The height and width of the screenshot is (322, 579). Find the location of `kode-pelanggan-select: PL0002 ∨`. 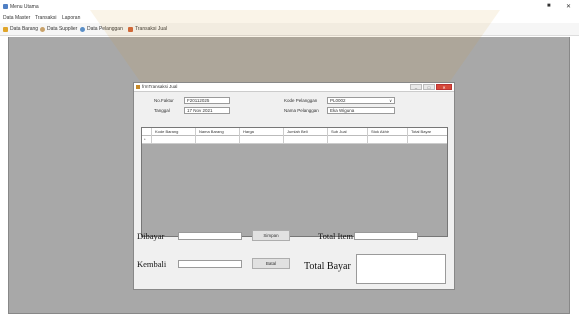

kode-pelanggan-select: PL0002 ∨ is located at coordinates (361, 100).